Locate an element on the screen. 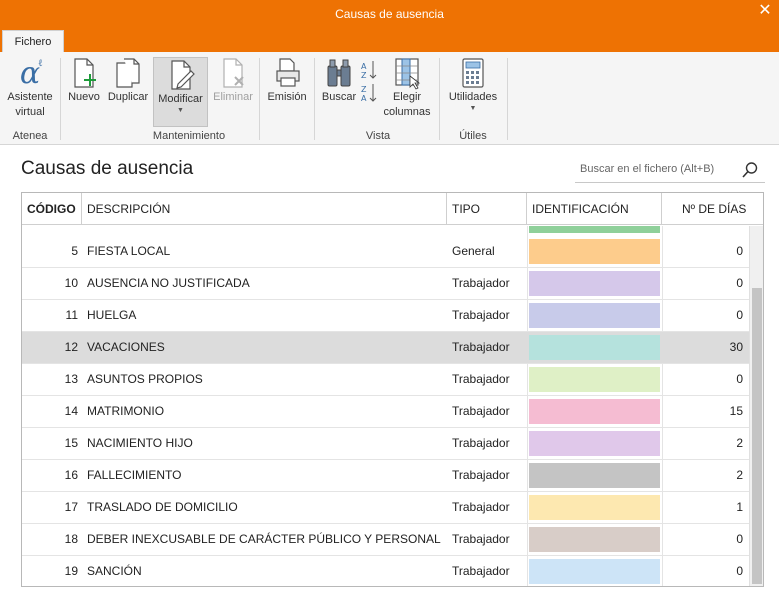  new-document-icon is located at coordinates (85, 73).